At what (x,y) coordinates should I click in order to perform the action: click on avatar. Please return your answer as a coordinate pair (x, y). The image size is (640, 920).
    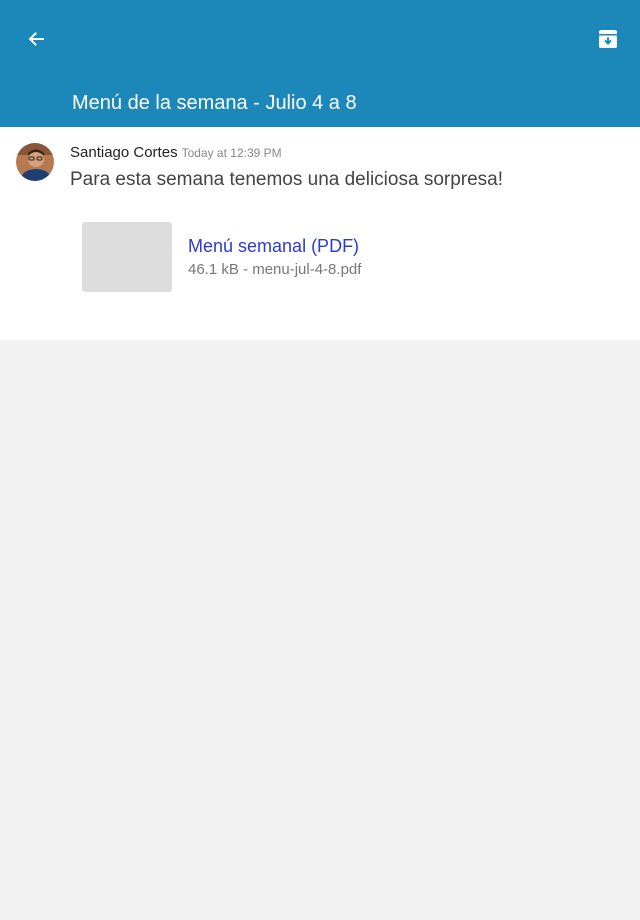
    Looking at the image, I should click on (35, 162).